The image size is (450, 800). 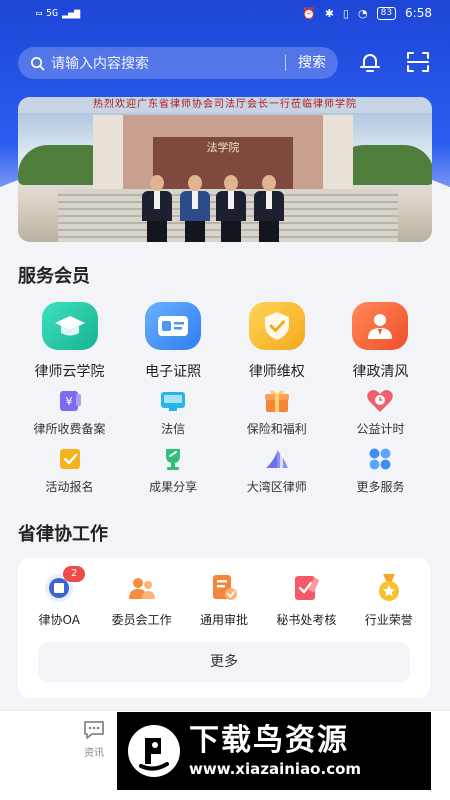 What do you see at coordinates (54, 276) in the screenshot?
I see `services-section-title: 服务会员` at bounding box center [54, 276].